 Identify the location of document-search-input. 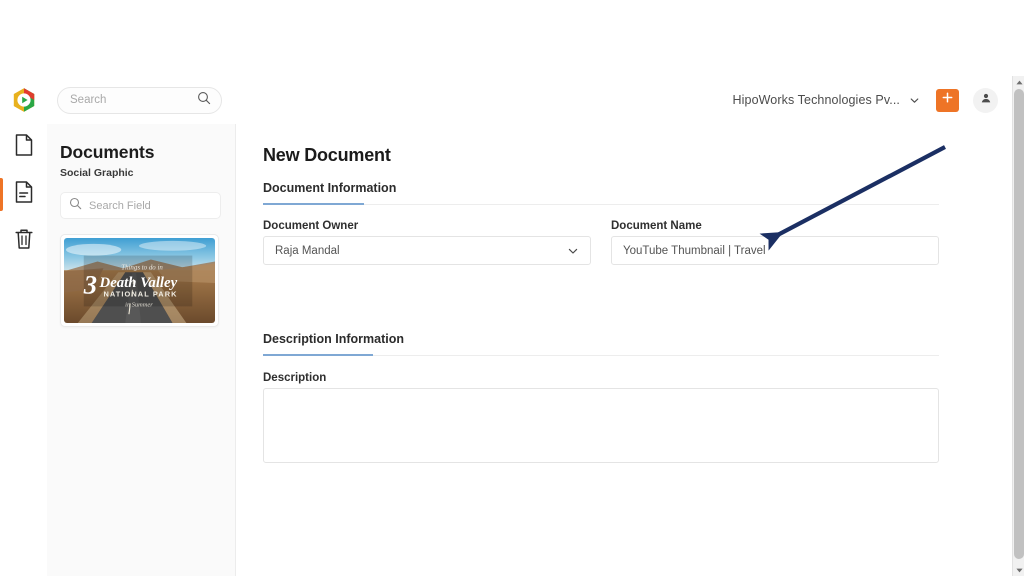
(150, 205).